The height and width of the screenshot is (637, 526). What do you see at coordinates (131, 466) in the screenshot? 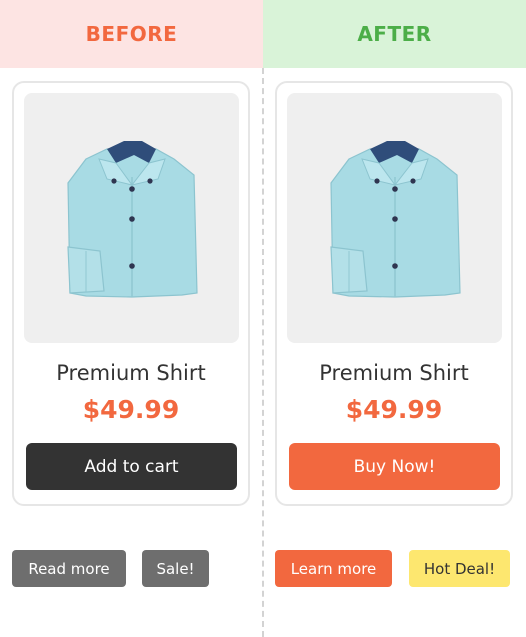
I see `add-to-cart-button: Add to cart` at bounding box center [131, 466].